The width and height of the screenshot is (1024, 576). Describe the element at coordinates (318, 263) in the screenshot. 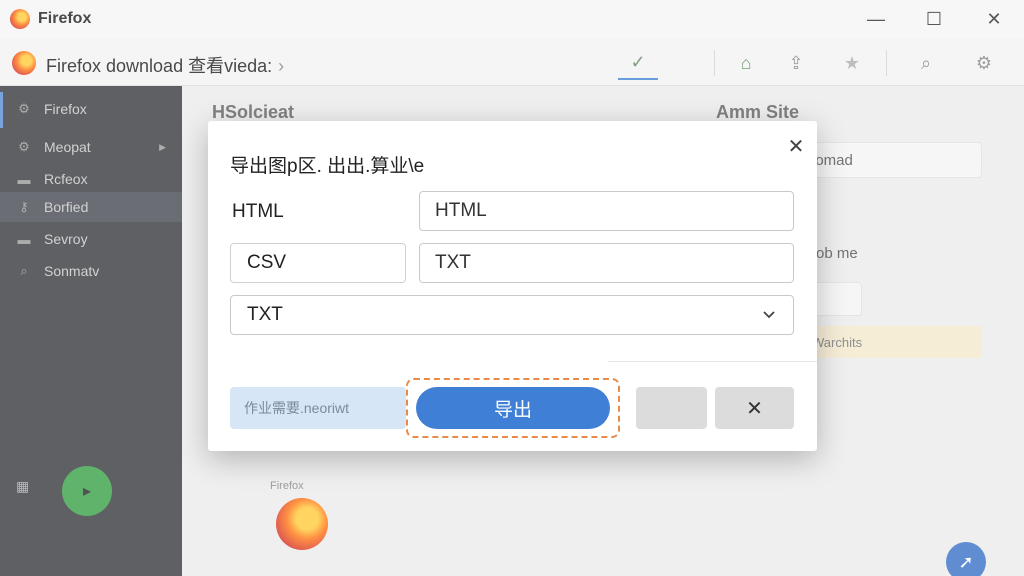

I see `csv-option: CSV` at that location.